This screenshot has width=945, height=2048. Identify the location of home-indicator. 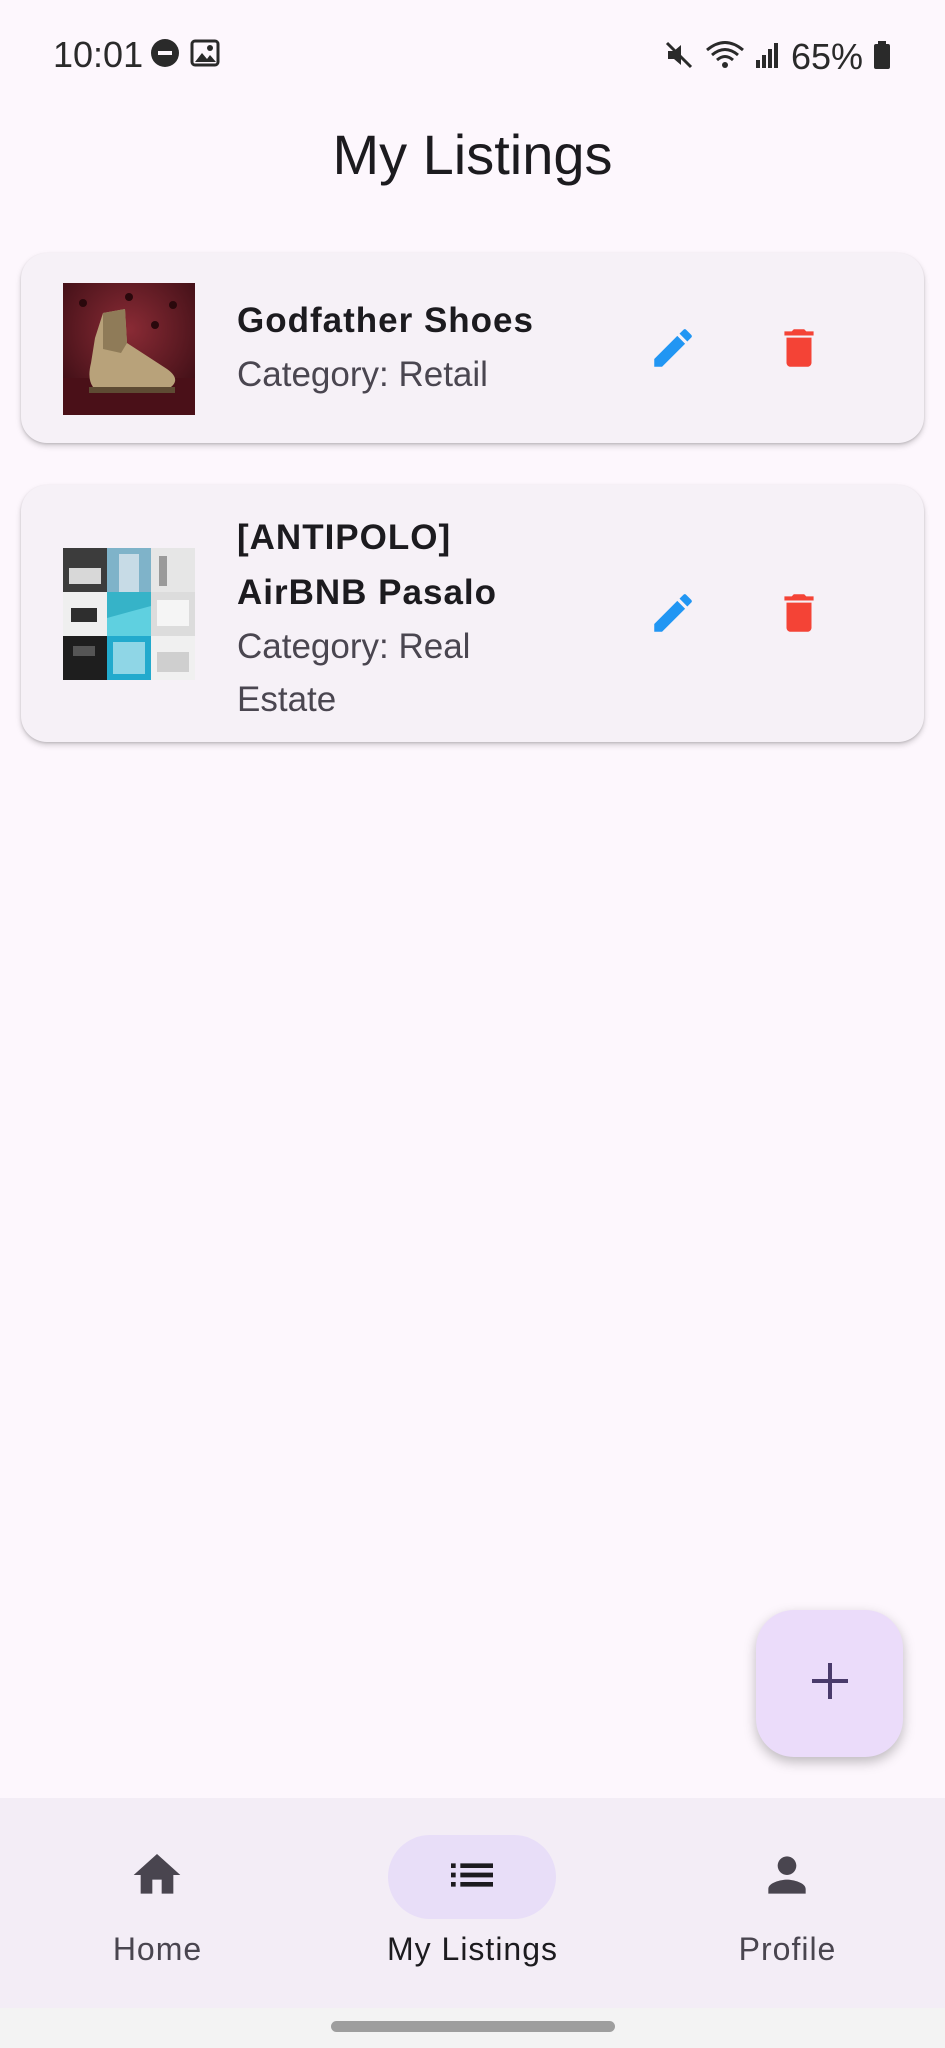
(473, 2026).